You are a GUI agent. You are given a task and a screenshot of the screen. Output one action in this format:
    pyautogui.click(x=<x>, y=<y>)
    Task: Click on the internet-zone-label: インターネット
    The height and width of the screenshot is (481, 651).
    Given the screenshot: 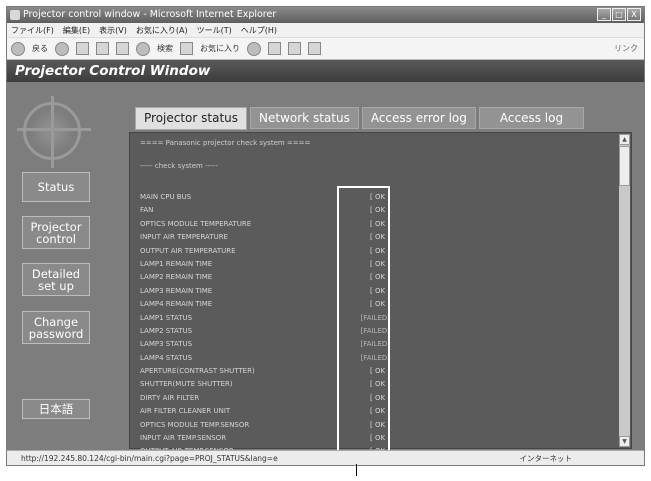 What is the action you would take?
    pyautogui.click(x=546, y=458)
    